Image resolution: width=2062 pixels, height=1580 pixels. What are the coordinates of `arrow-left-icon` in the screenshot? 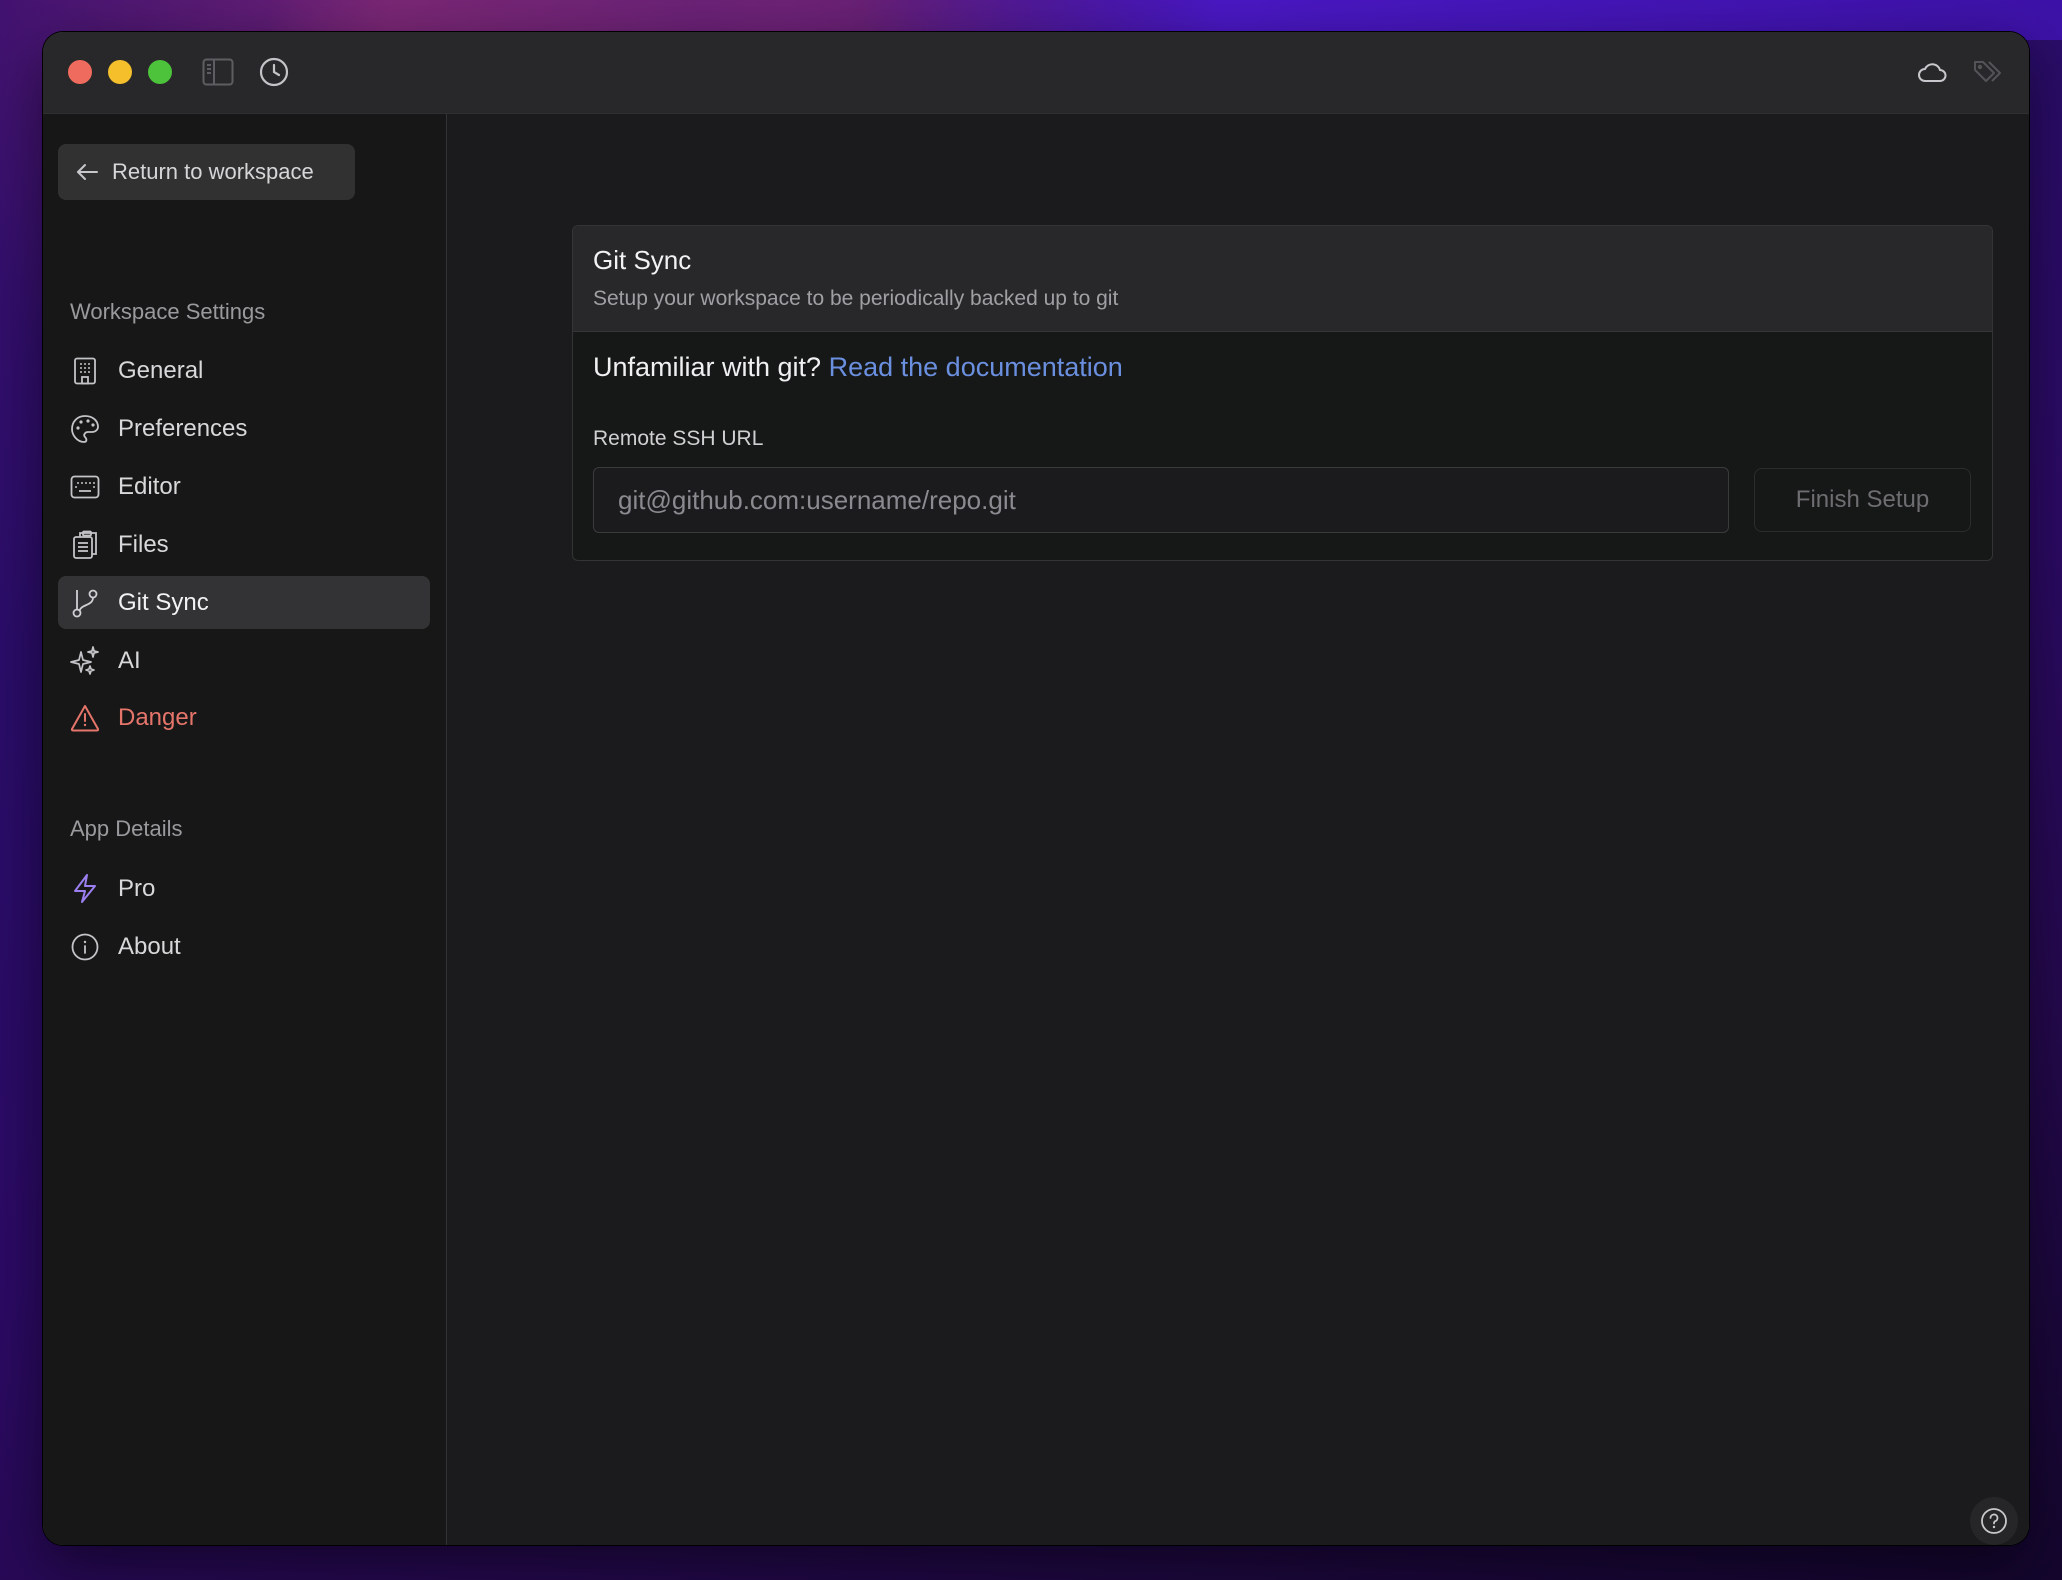 It's located at (87, 172).